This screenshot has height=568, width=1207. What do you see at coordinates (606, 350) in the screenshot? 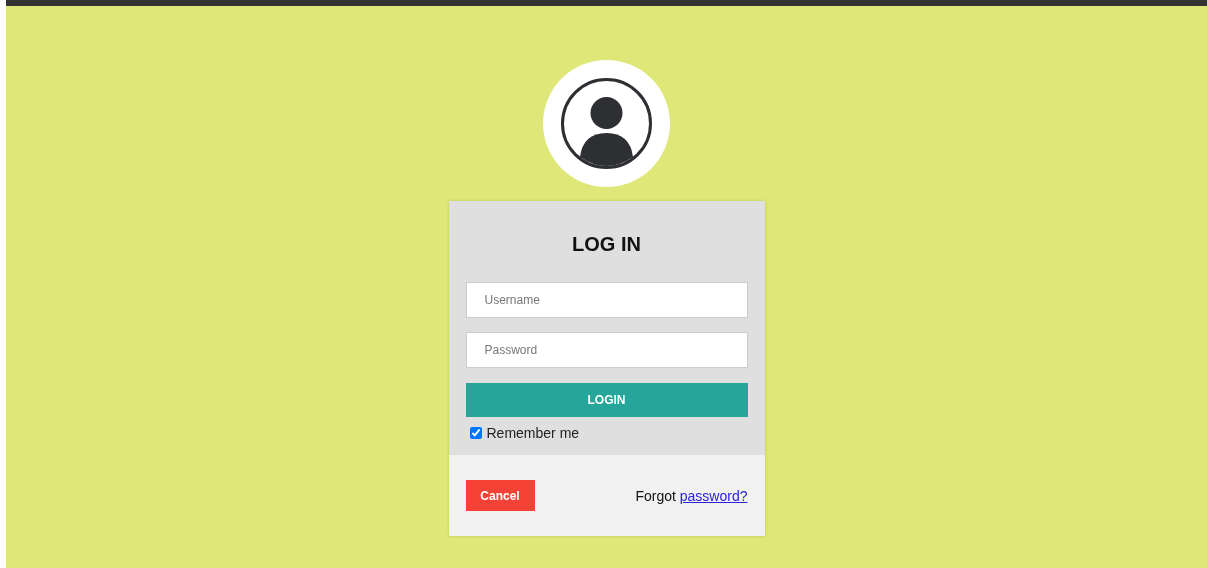
I see `password-field: Password` at bounding box center [606, 350].